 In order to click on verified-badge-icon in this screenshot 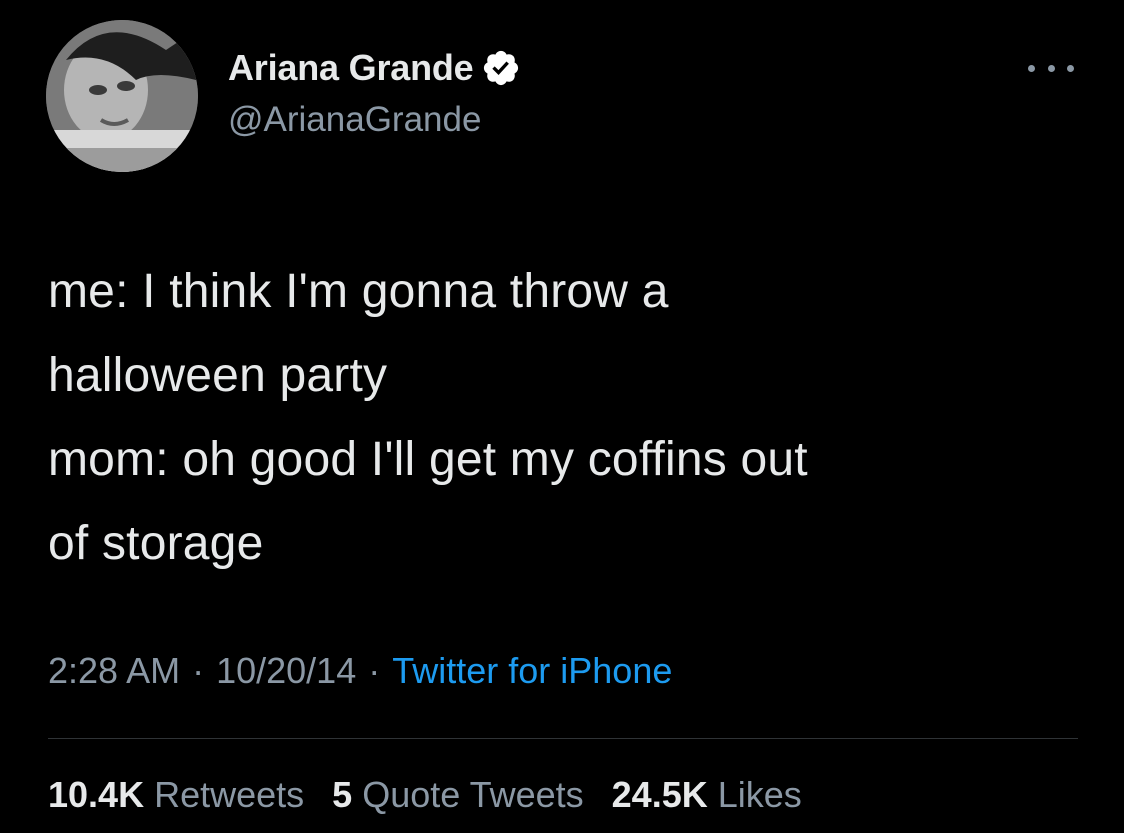, I will do `click(501, 68)`.